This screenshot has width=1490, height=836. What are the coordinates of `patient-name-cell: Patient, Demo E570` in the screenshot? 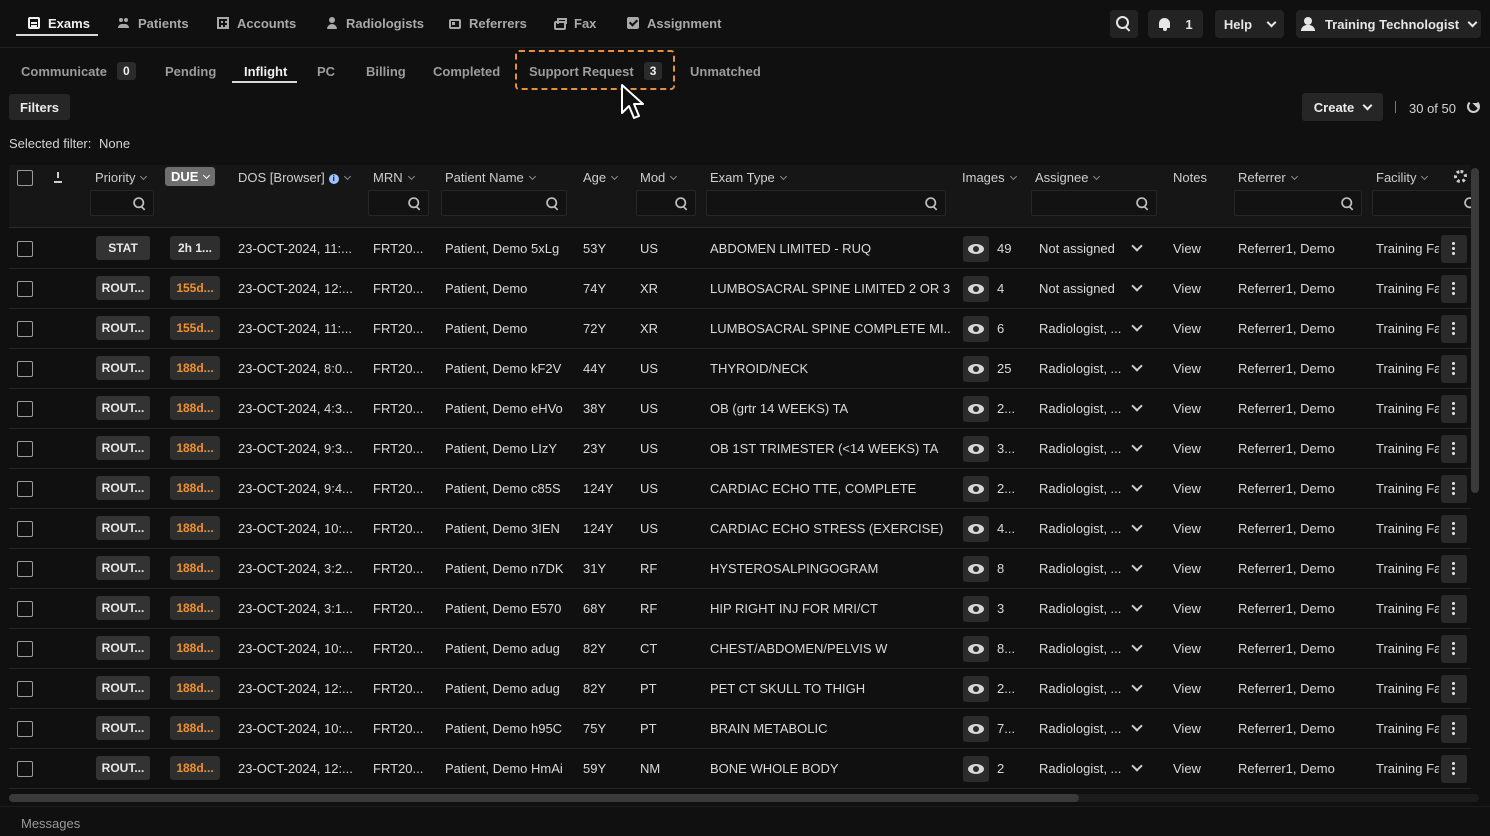 It's located at (510, 608).